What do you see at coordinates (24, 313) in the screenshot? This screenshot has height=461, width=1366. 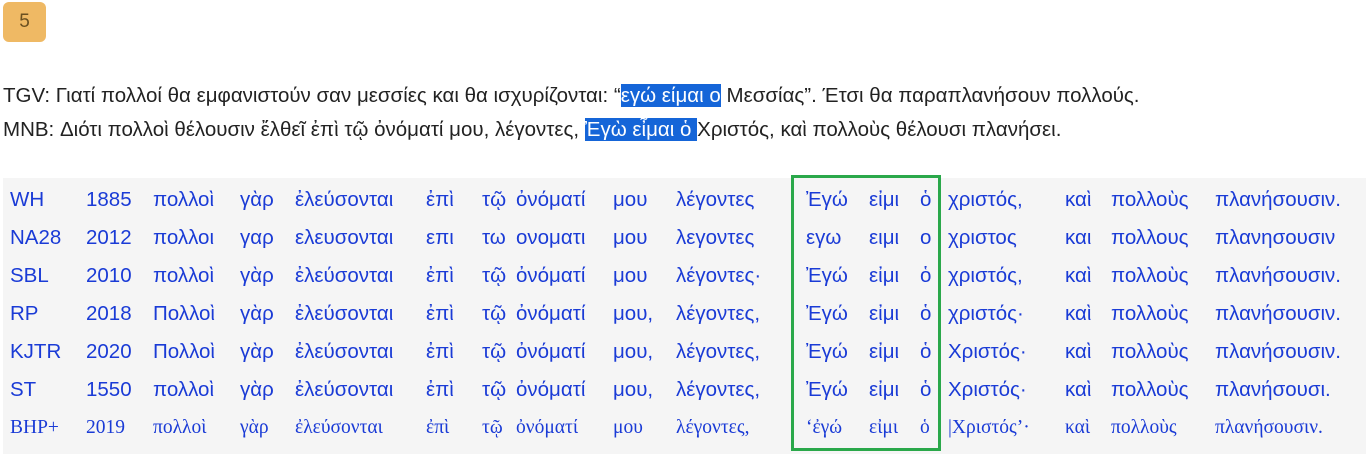 I see `edition-label: RP` at bounding box center [24, 313].